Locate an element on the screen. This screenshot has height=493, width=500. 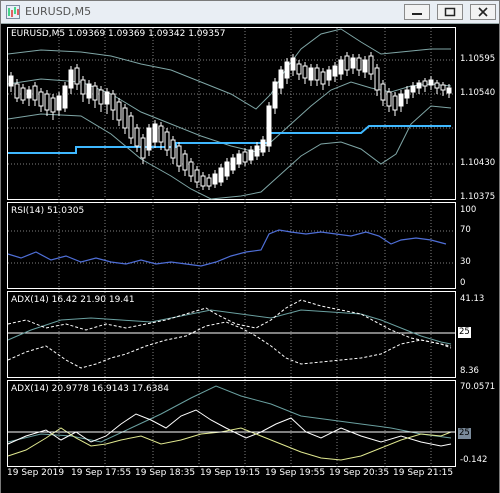
adx1-header: ADX(14) 16.42 21.90 19.41 is located at coordinates (73, 300).